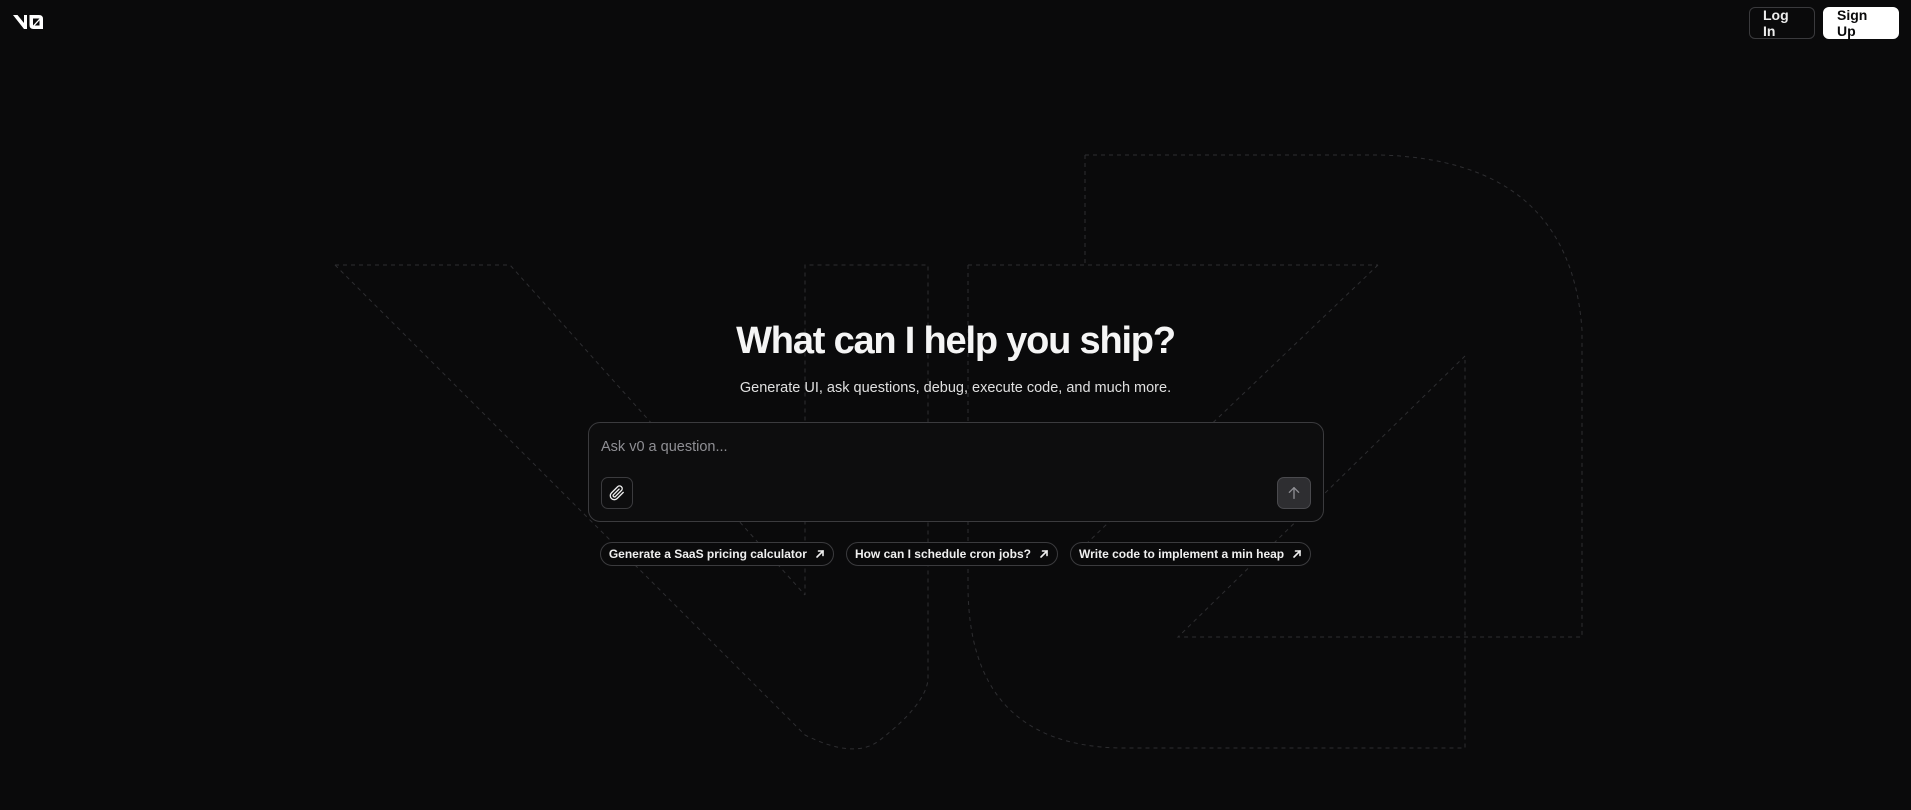 The height and width of the screenshot is (810, 1911). I want to click on suggestion-label: How can I schedule cron jobs?, so click(942, 554).